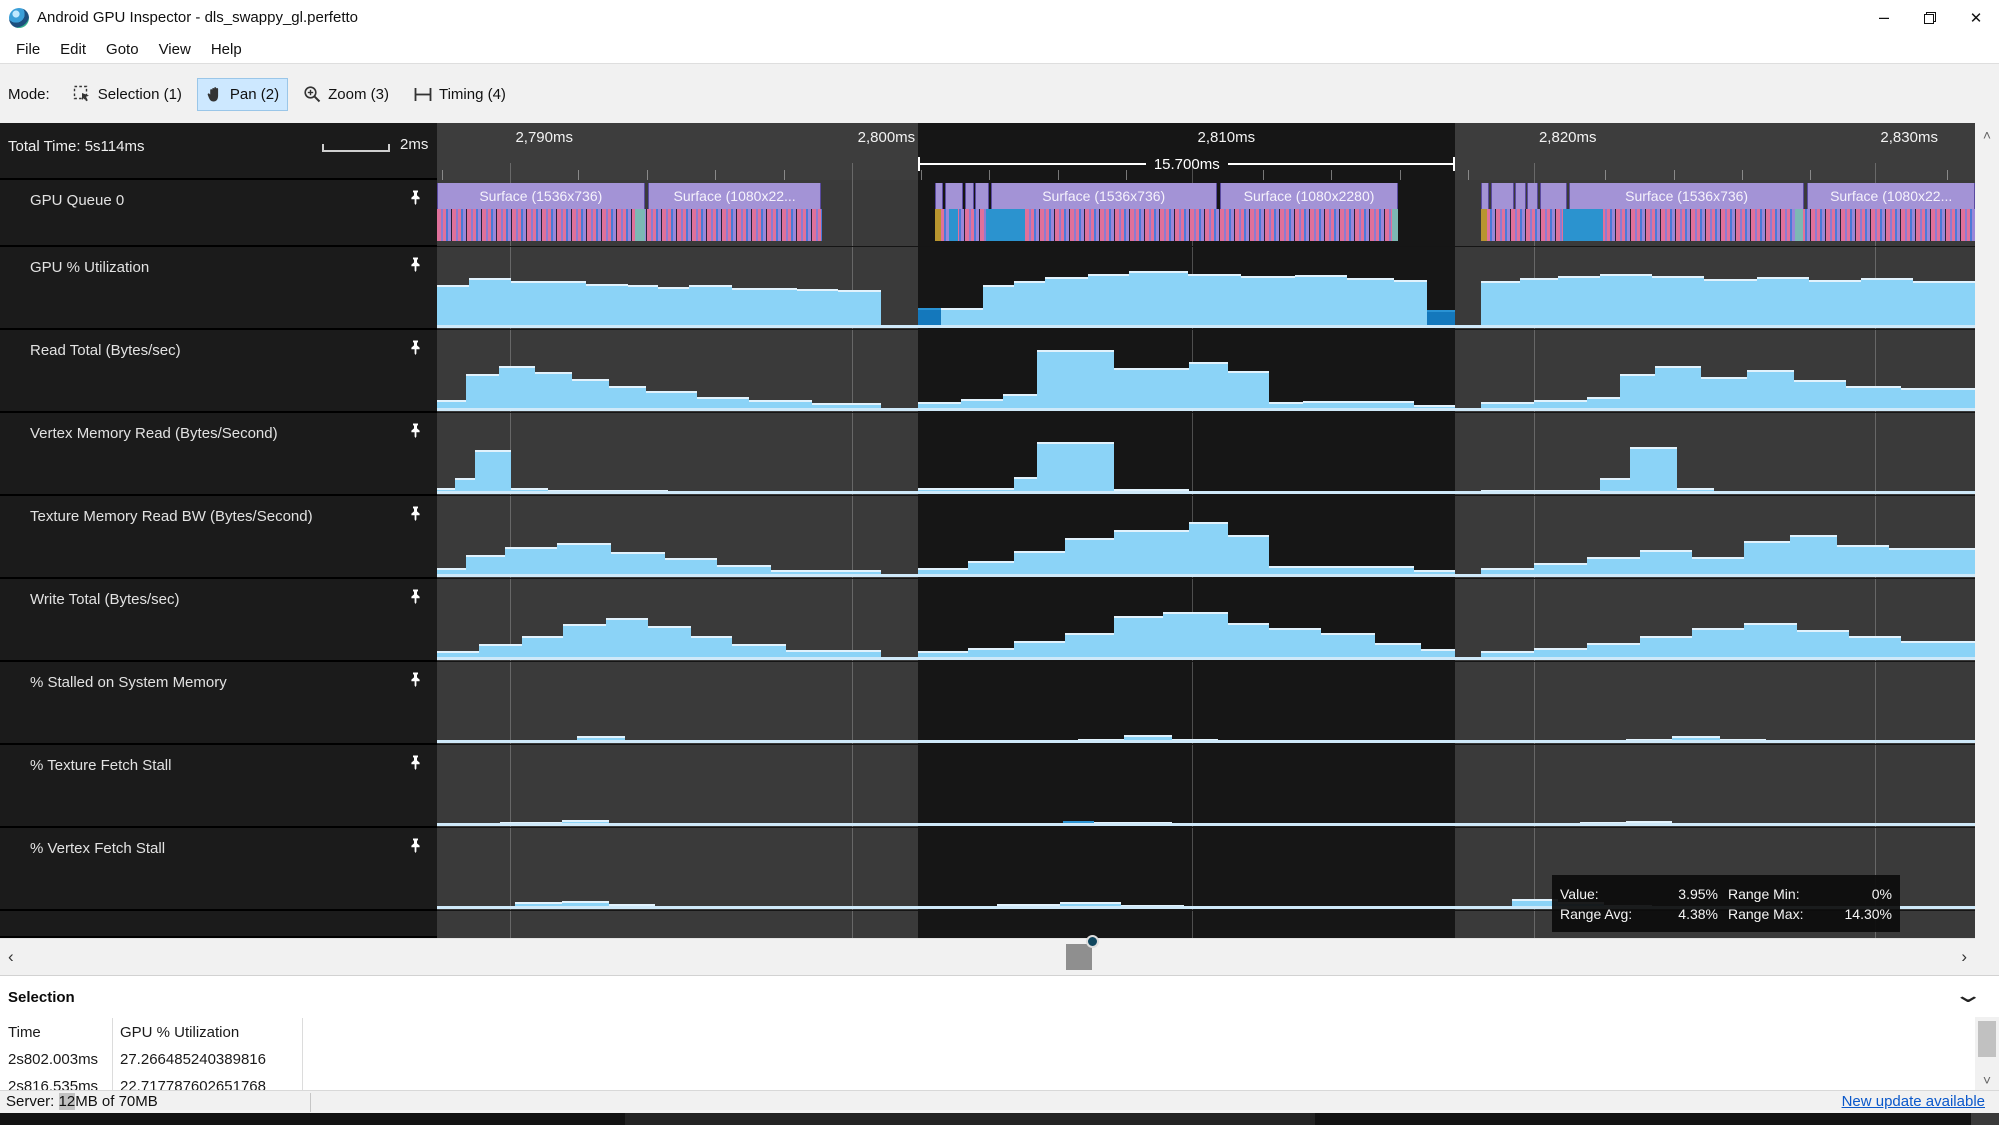 The height and width of the screenshot is (1125, 1999). I want to click on time-tick-label: 2,800ms, so click(886, 137).